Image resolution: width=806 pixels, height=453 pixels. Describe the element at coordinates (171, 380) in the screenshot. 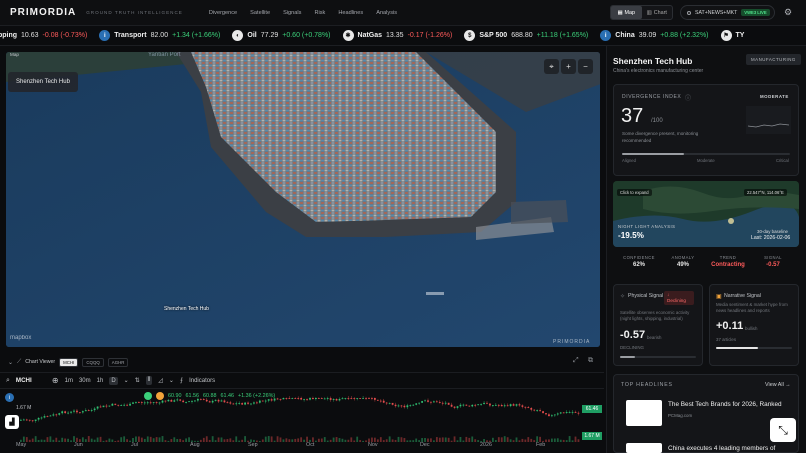

I see `chart-type-chevron-icon: ⌄` at that location.